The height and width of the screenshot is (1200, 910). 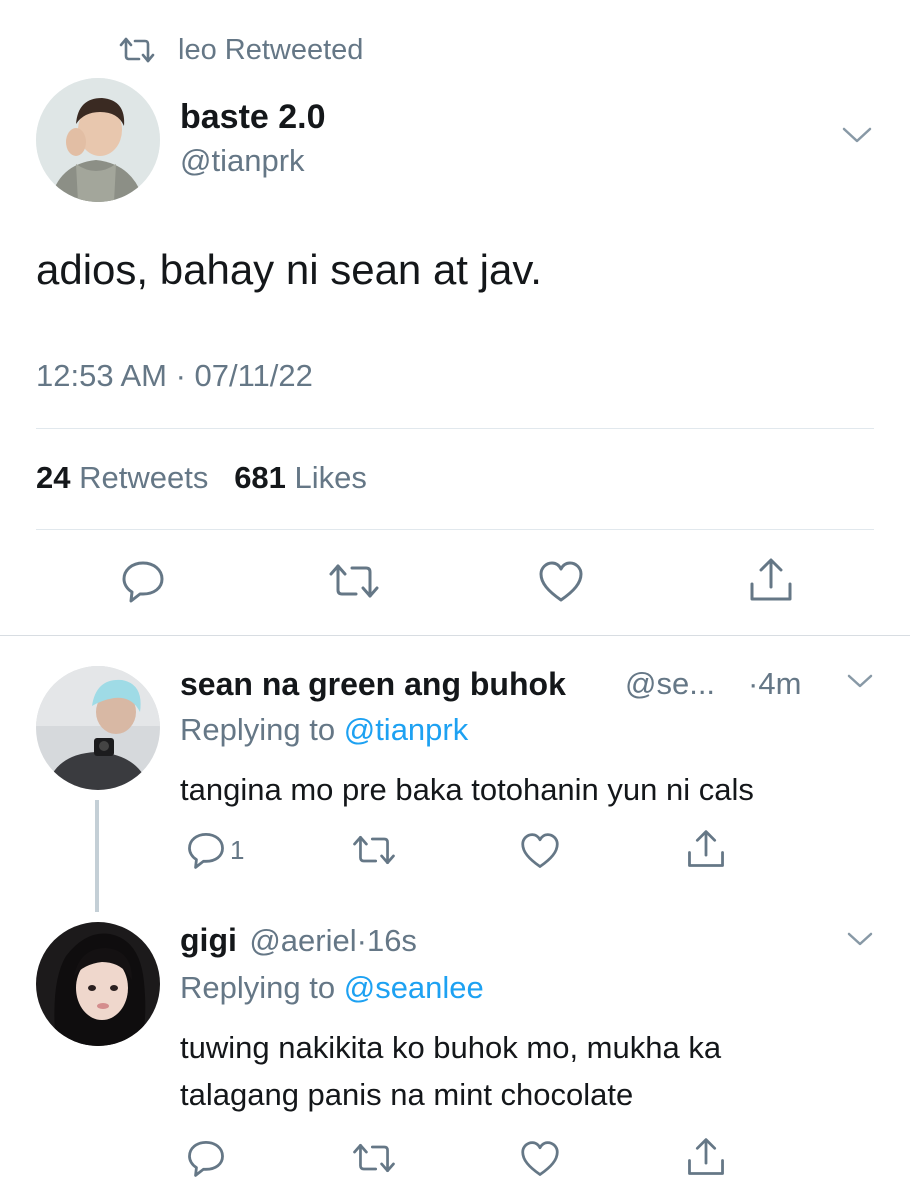 What do you see at coordinates (242, 161) in the screenshot?
I see `author-handle: @tianprk` at bounding box center [242, 161].